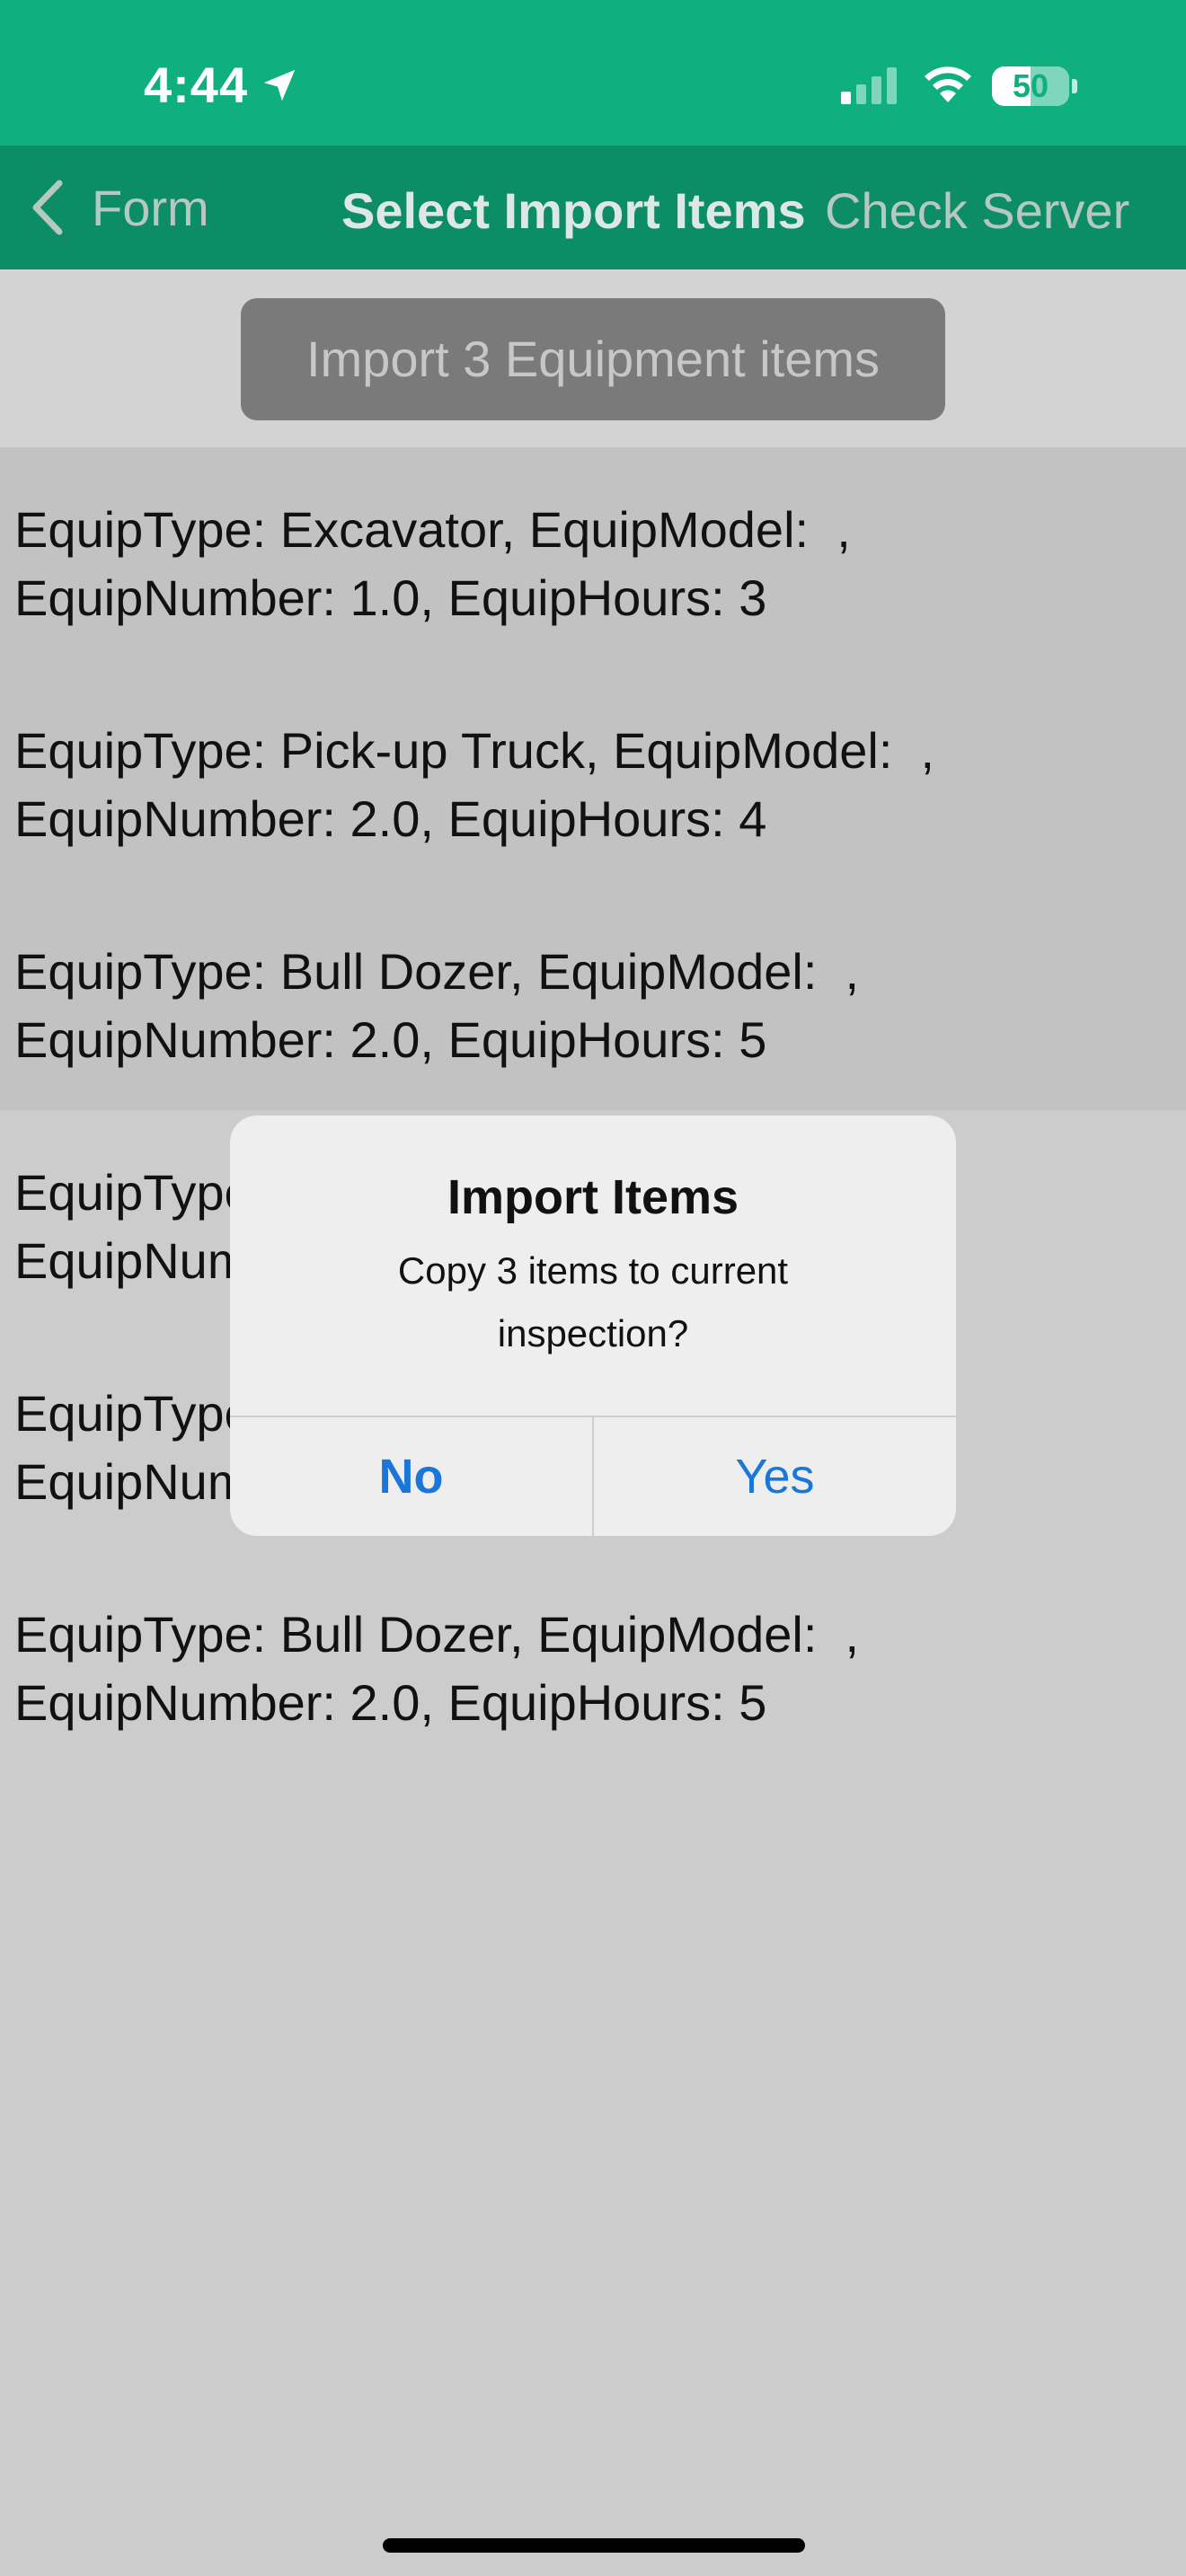  I want to click on navigation-bar: Form Select Import Items Check Server, so click(593, 207).